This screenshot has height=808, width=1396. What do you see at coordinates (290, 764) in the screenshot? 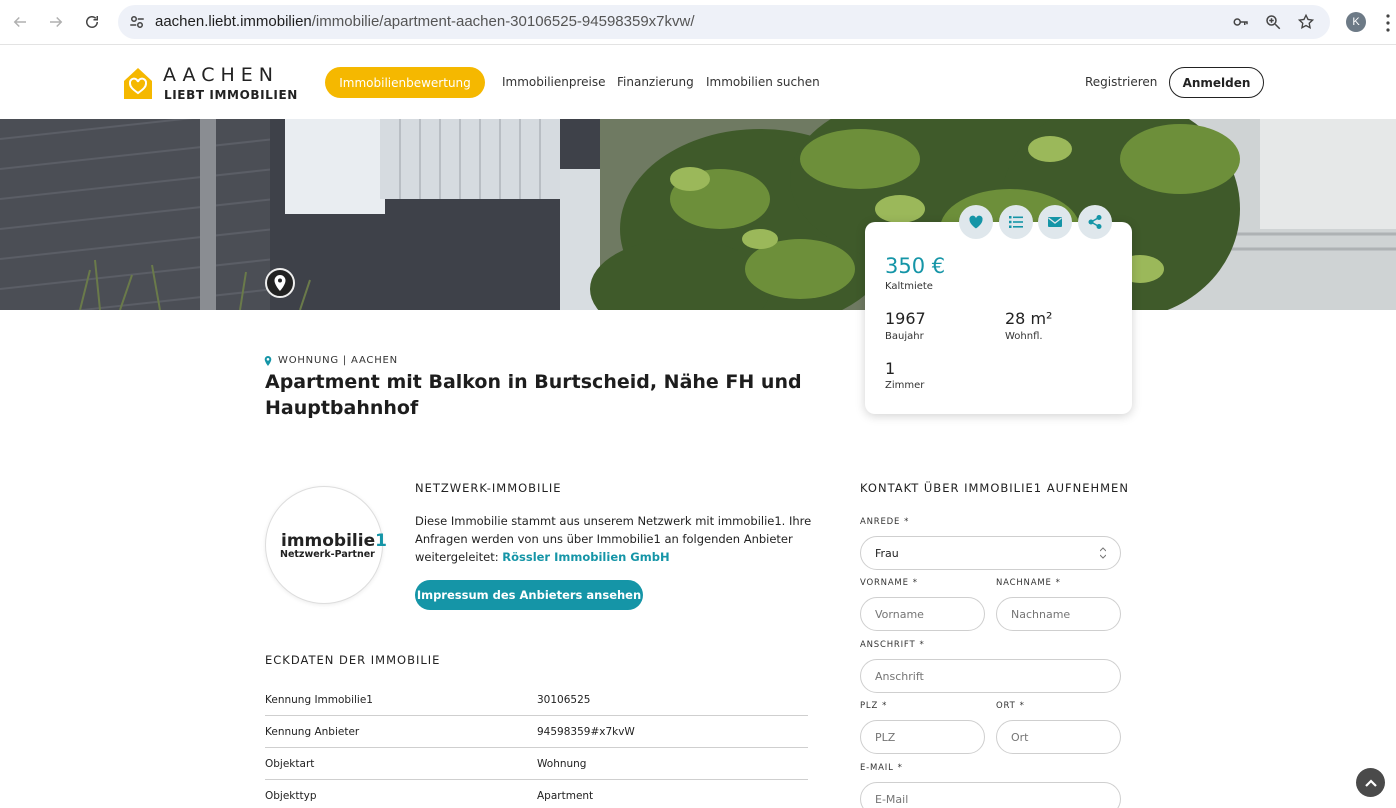
I see `fact-key: Objektart` at bounding box center [290, 764].